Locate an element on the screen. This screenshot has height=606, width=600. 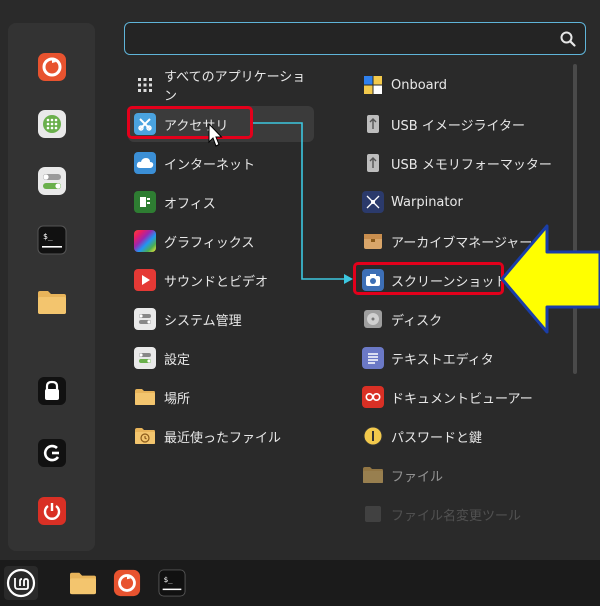
big-pointer-arrow is located at coordinates (550, 279).